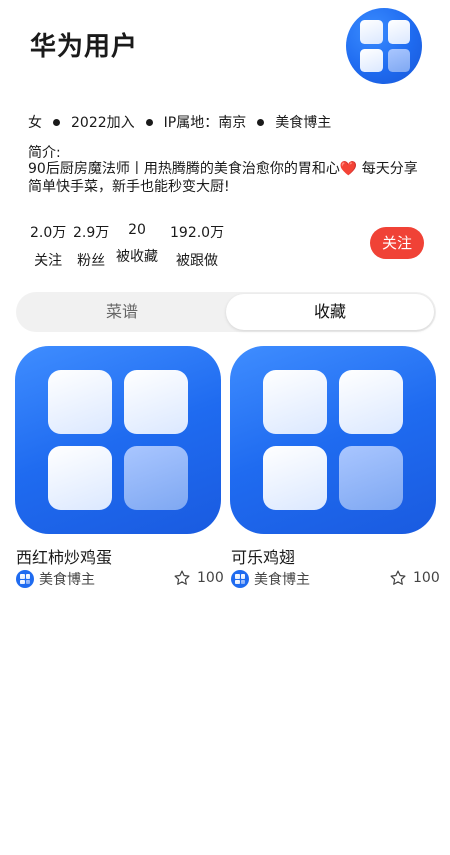 Image resolution: width=450 pixels, height=855 pixels. Describe the element at coordinates (91, 246) in the screenshot. I see `stat-fans: 2.9万 粉丝` at that location.